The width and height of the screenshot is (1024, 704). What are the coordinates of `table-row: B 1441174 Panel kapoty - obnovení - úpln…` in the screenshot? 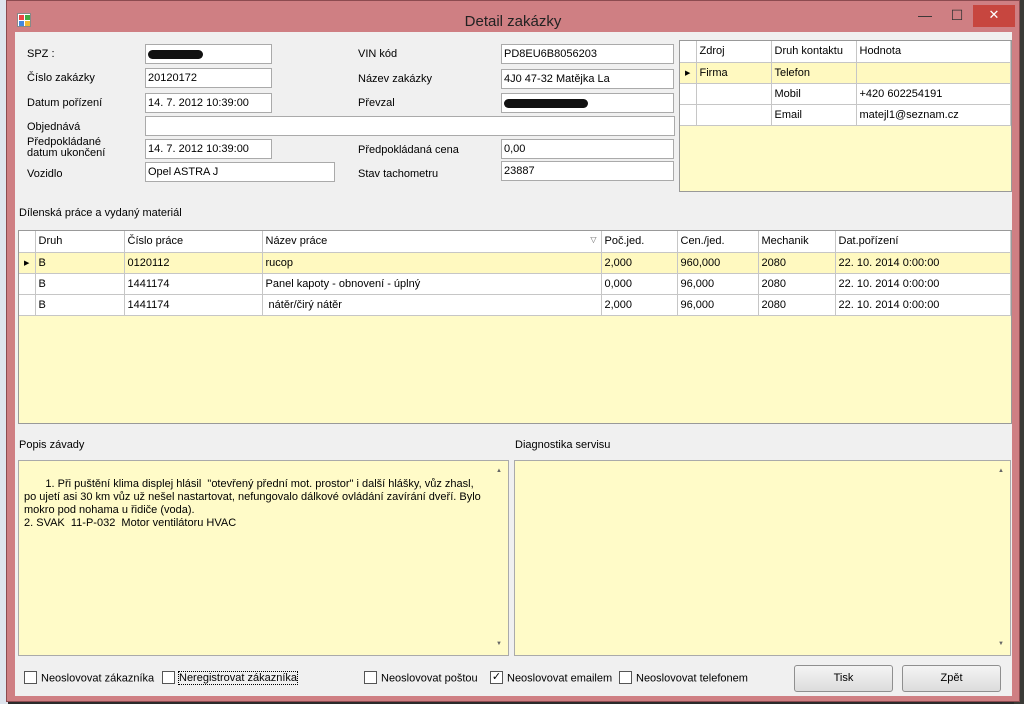 It's located at (515, 284).